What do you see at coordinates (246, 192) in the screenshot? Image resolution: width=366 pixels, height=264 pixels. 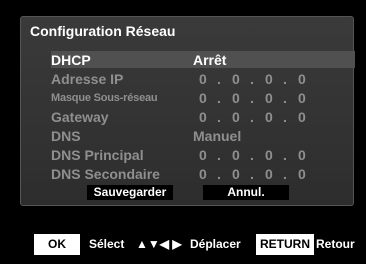 I see `cancel-button: Annul.` at bounding box center [246, 192].